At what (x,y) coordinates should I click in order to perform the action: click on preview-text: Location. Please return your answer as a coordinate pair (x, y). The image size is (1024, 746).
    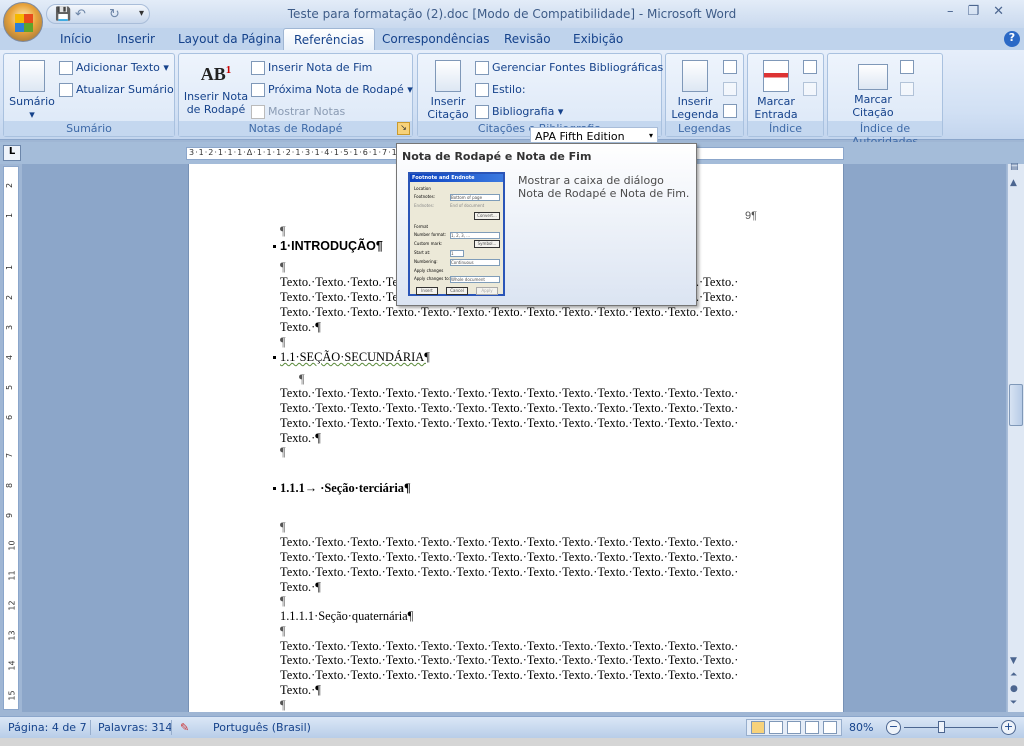
    Looking at the image, I should click on (422, 188).